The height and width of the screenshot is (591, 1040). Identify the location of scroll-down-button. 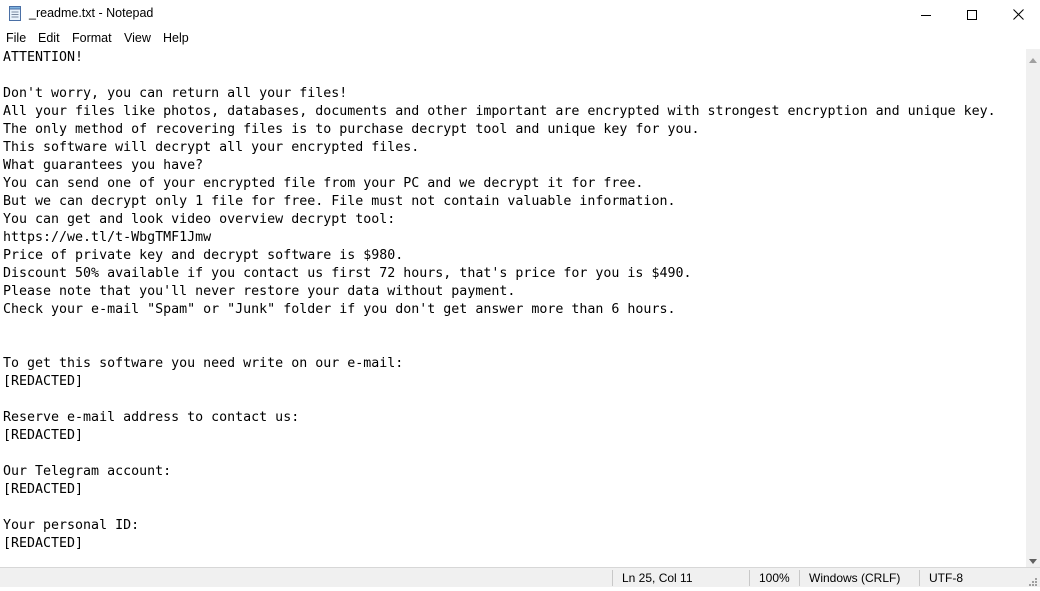
(1033, 558).